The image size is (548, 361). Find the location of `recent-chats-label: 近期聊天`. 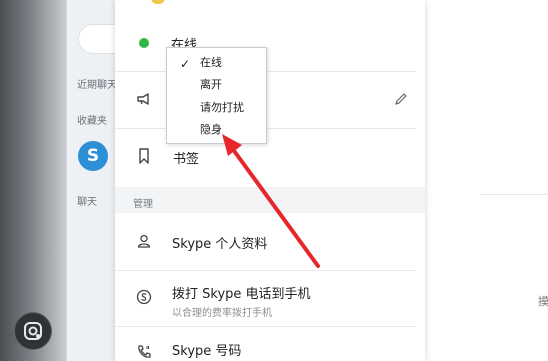

recent-chats-label: 近期聊天 is located at coordinates (97, 85).